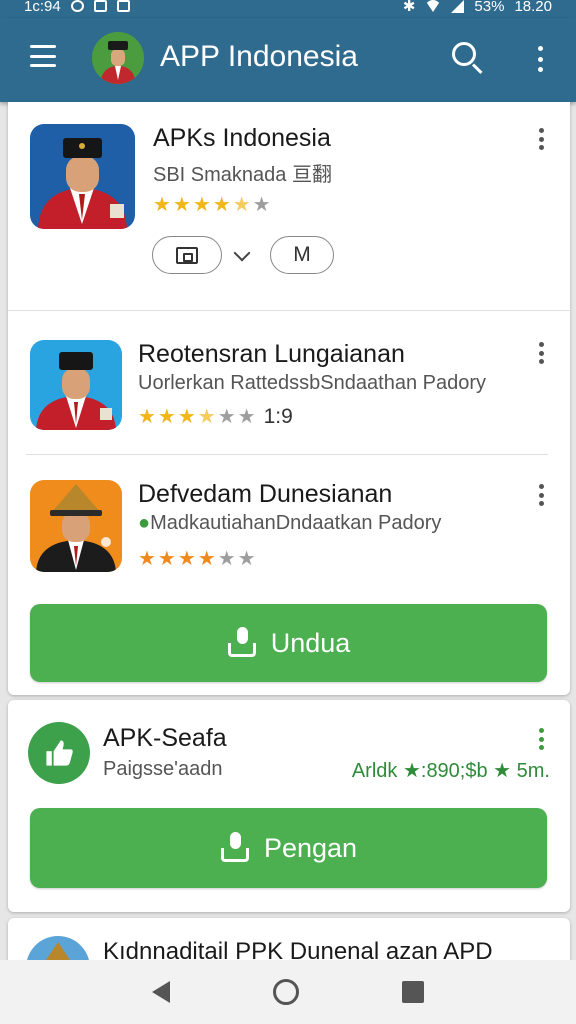 The width and height of the screenshot is (576, 1024). Describe the element at coordinates (287, 454) in the screenshot. I see `list-divider` at that location.